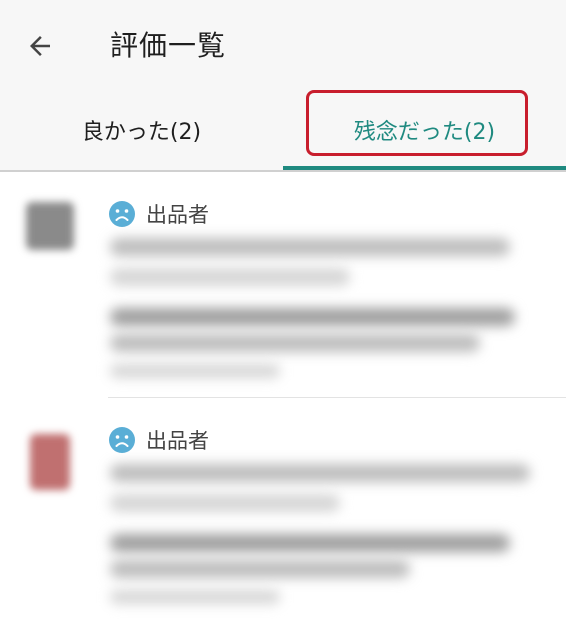  I want to click on tab-good: 良かった(2), so click(141, 130).